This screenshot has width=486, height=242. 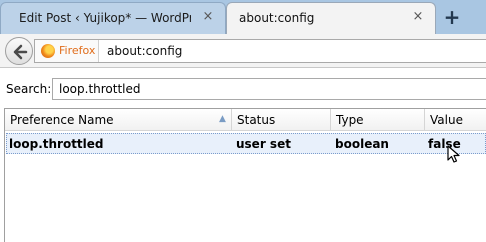 I want to click on sort-ascending-icon: ▲, so click(x=222, y=119).